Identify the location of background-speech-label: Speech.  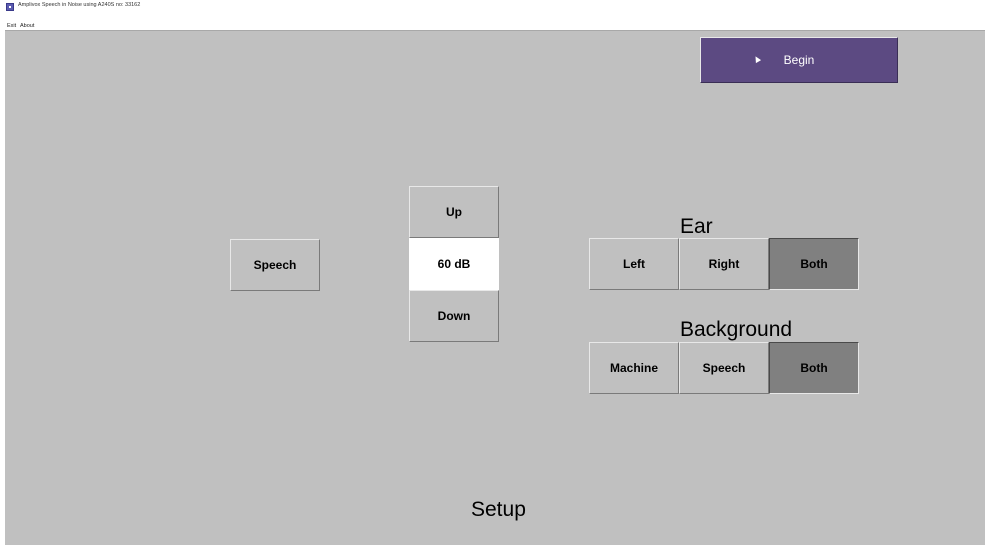
(724, 368).